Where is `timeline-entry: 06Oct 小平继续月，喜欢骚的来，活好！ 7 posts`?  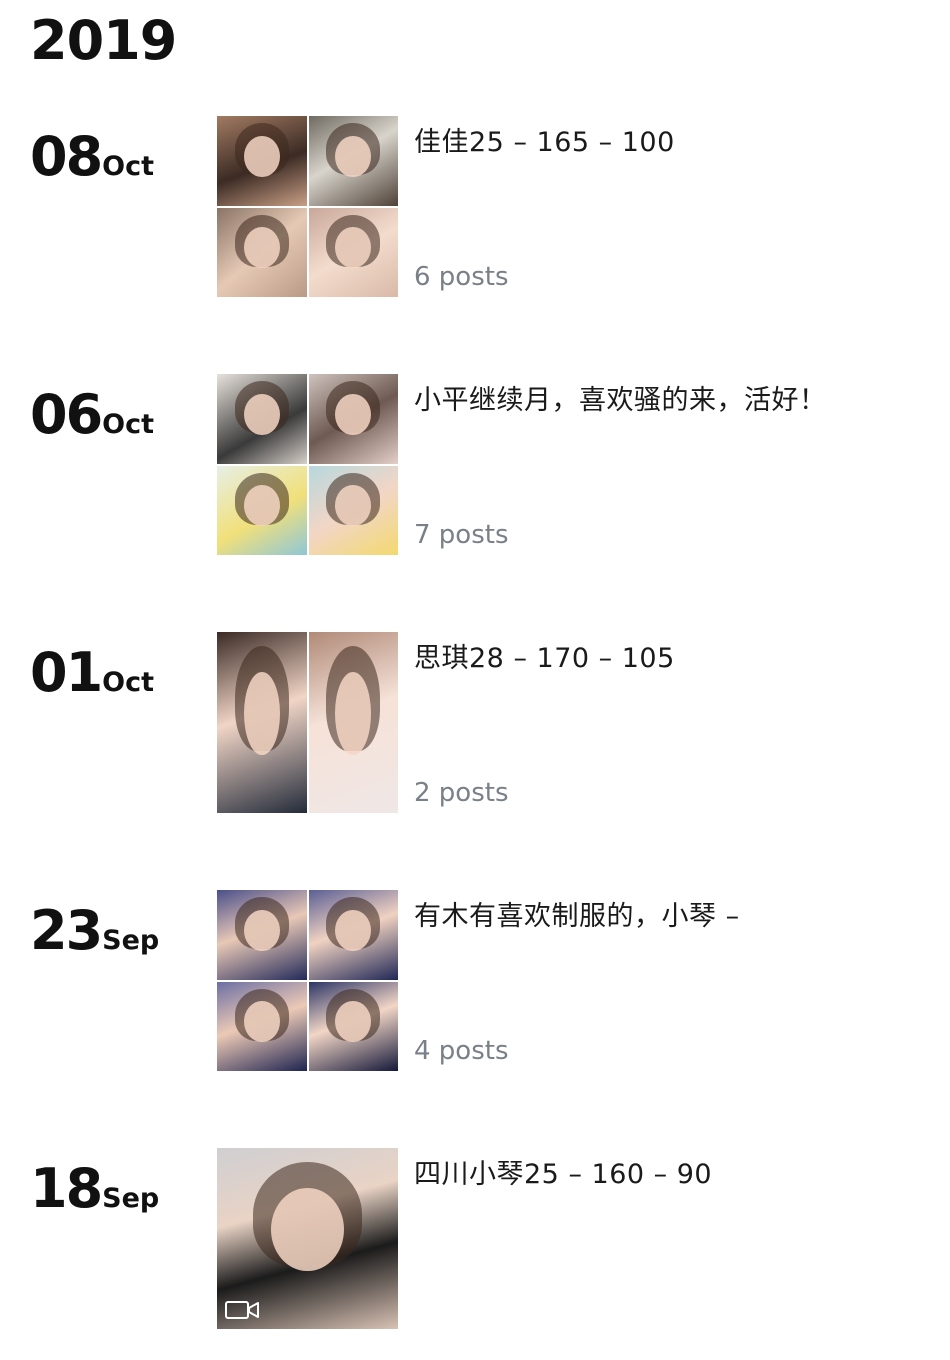 timeline-entry: 06Oct 小平继续月，喜欢骚的来，活好！ 7 posts is located at coordinates (475, 465).